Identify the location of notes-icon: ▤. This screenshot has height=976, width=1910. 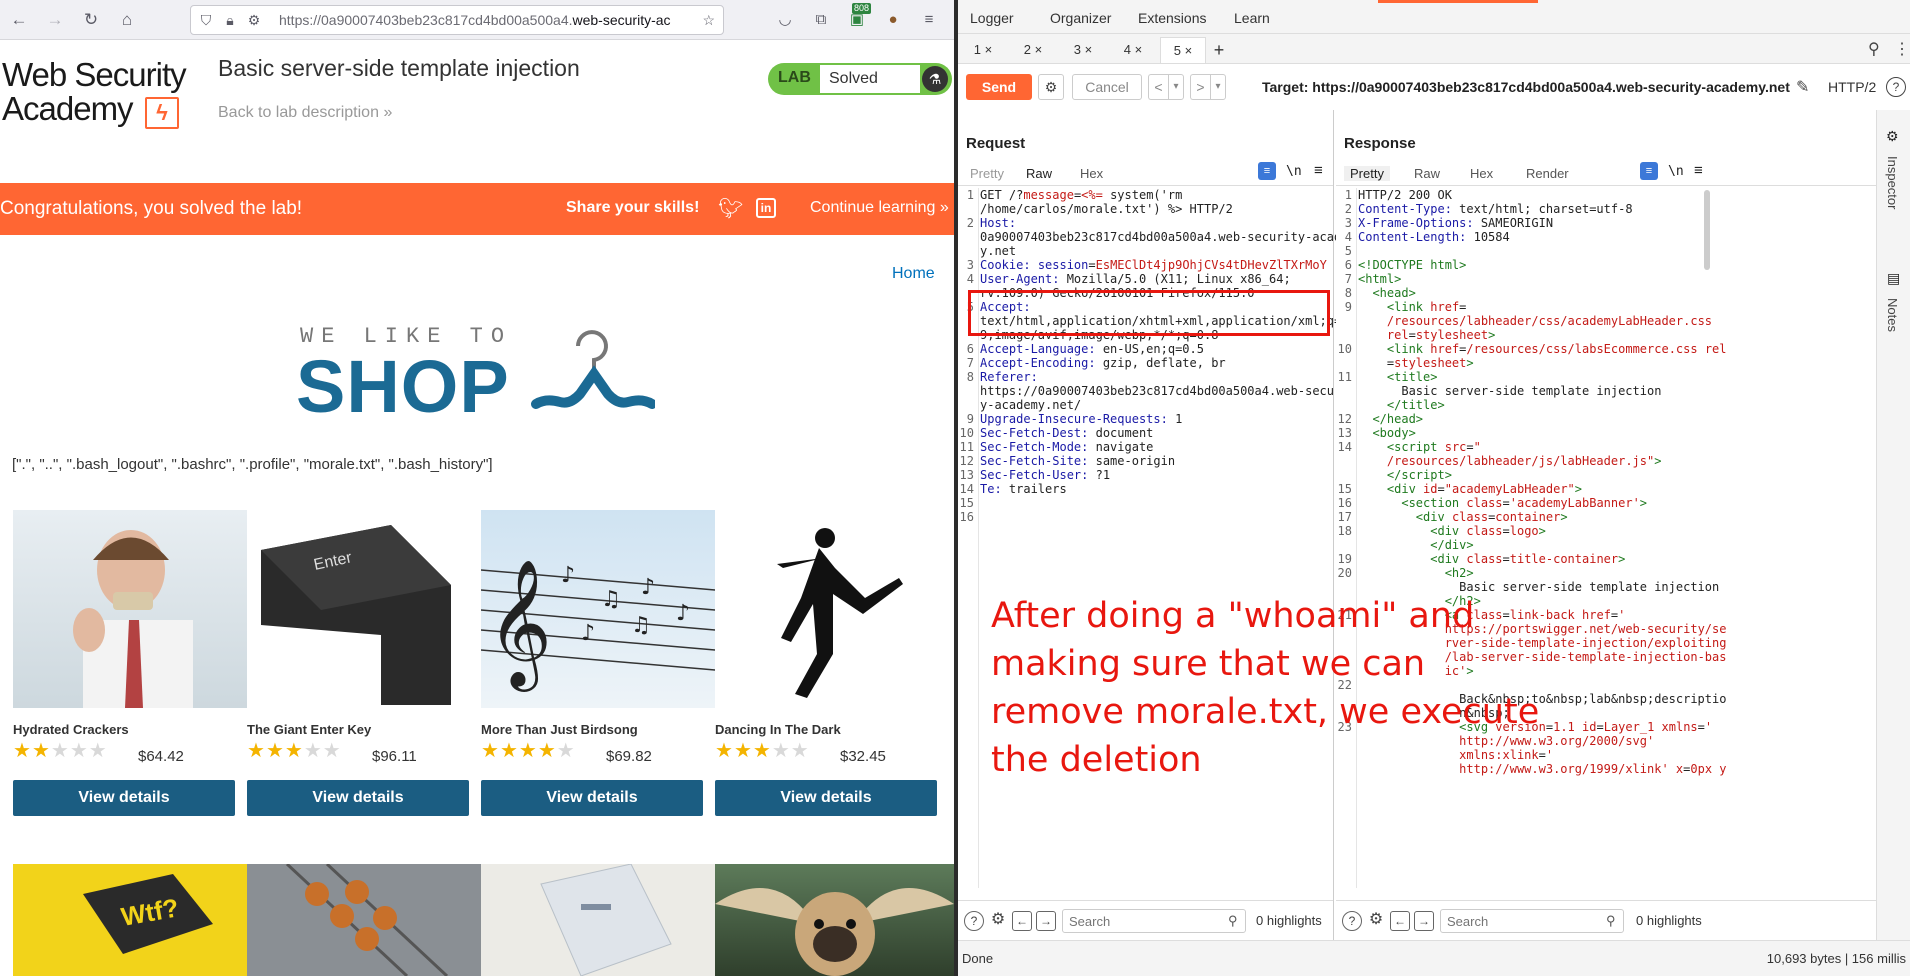
(1893, 278).